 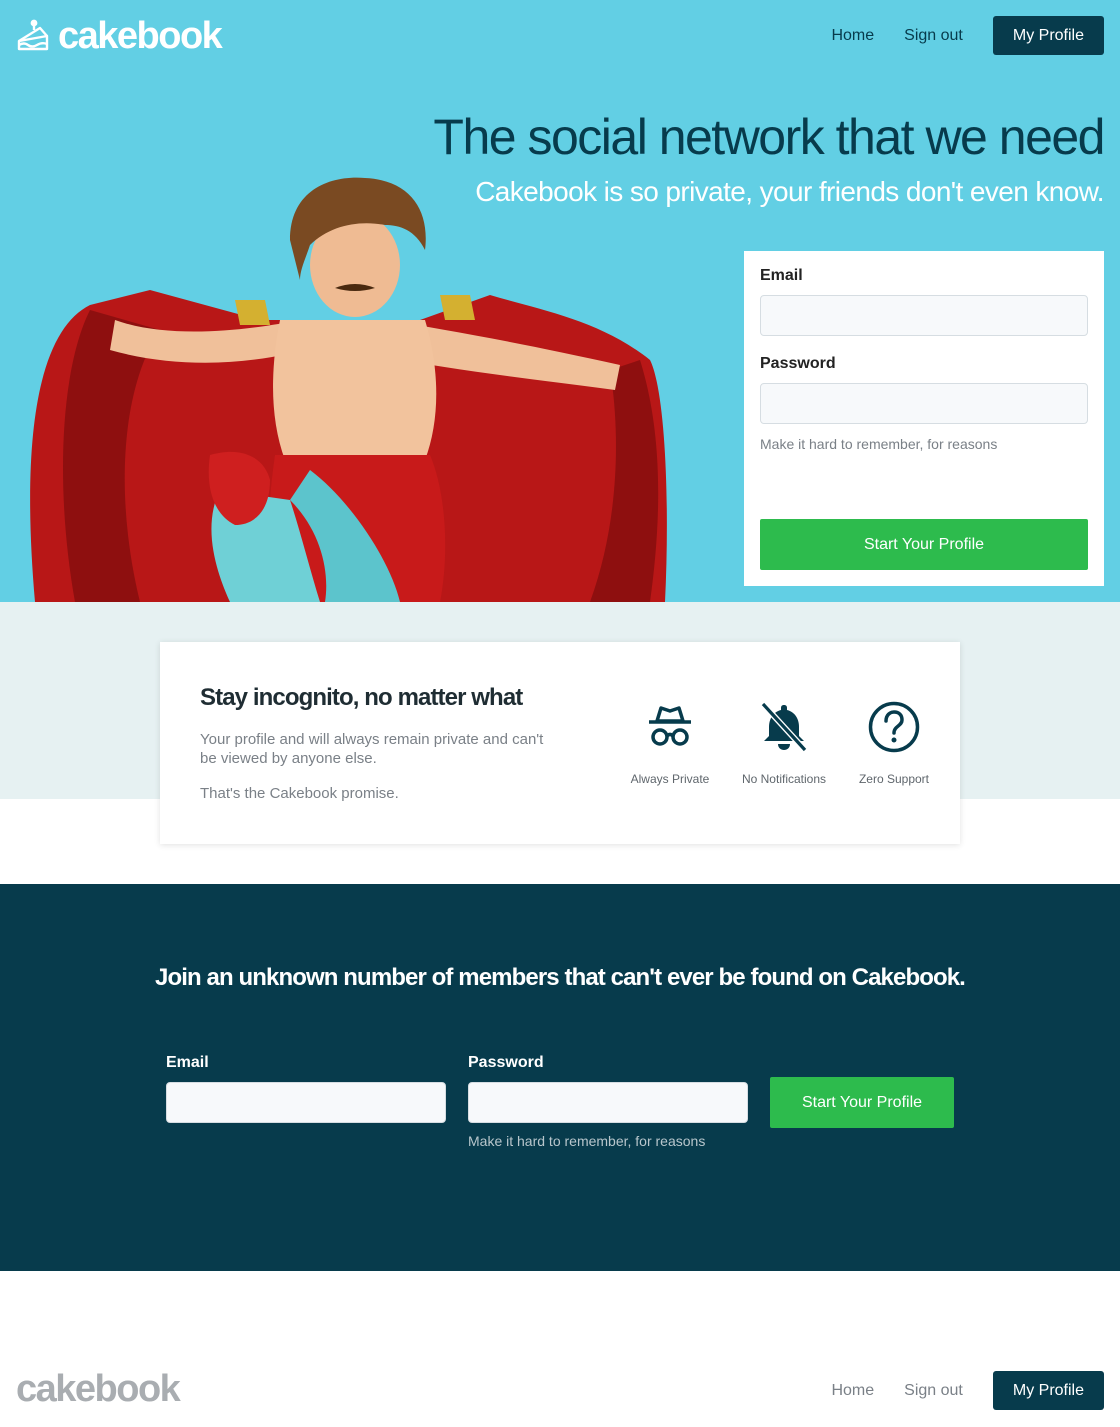 I want to click on nav-sign-out-link: Sign out, so click(x=933, y=36).